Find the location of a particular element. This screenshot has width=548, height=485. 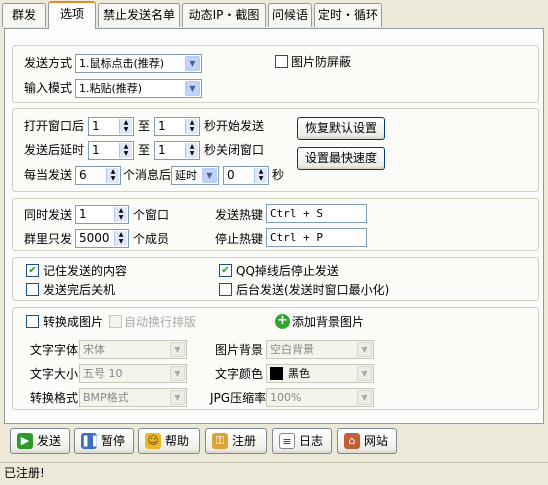

delay-from-spinner: 1 ▲ ▼ is located at coordinates (111, 150).